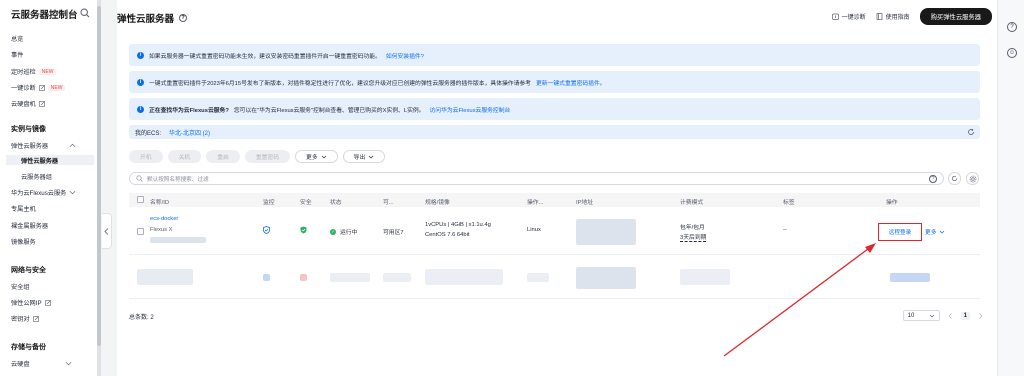 The width and height of the screenshot is (1024, 376). What do you see at coordinates (267, 156) in the screenshot?
I see `reset-password-button: 重置密码` at bounding box center [267, 156].